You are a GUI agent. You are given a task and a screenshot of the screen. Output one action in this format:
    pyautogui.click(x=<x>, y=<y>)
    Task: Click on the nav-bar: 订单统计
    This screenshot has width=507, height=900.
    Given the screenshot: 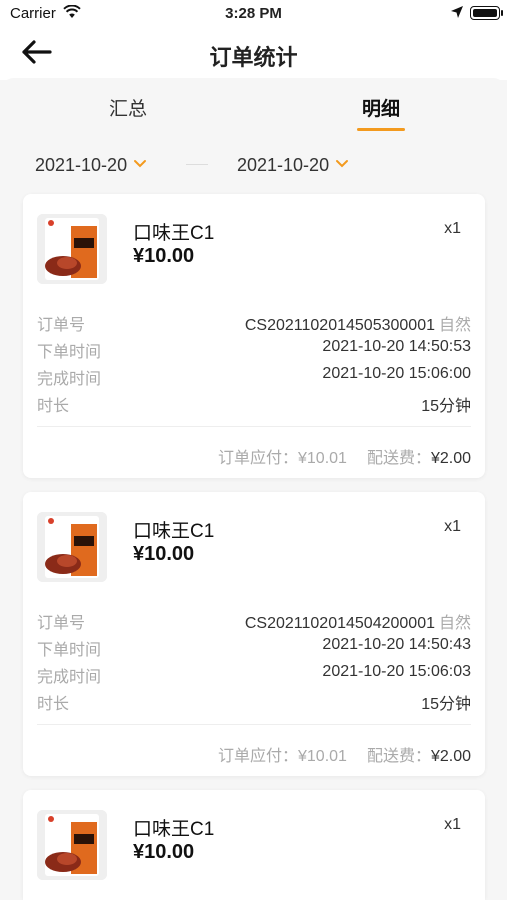 What is the action you would take?
    pyautogui.click(x=253, y=53)
    